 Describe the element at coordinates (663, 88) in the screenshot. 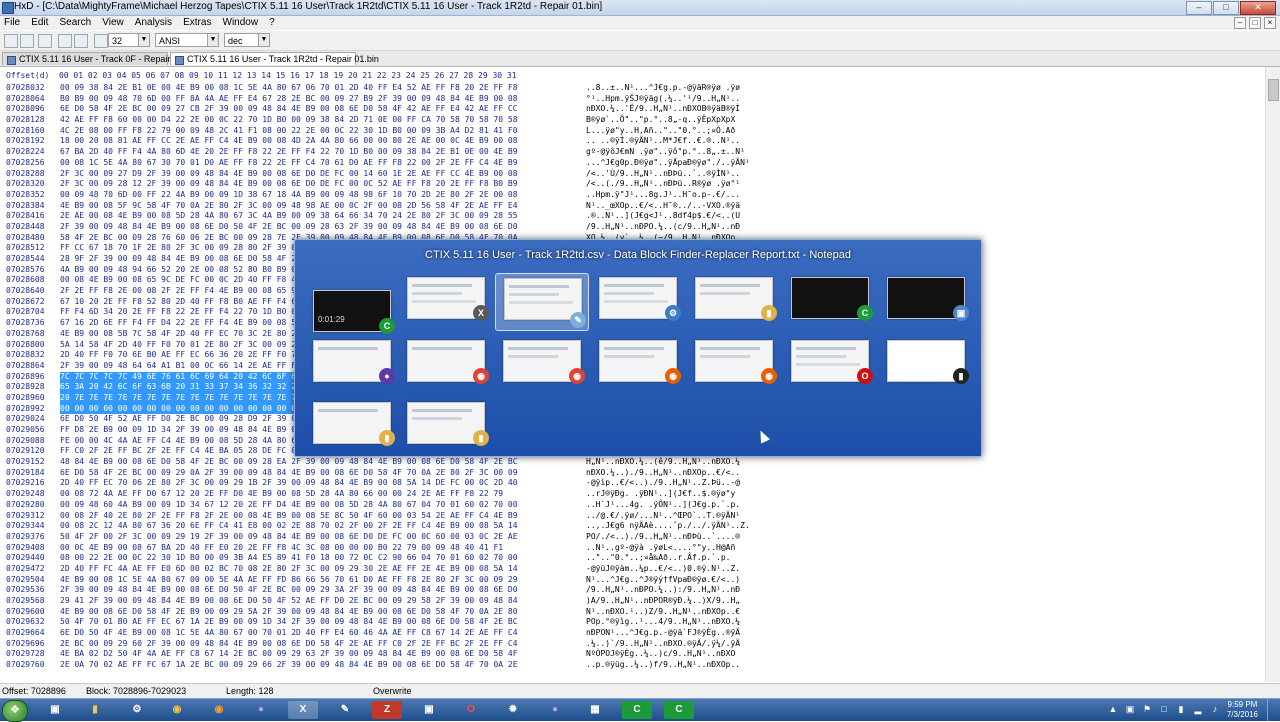

I see `row-ascii-text: ..8..±..N¹...^J€g.p.-@ÿäR®ÿø .ÿø` at that location.